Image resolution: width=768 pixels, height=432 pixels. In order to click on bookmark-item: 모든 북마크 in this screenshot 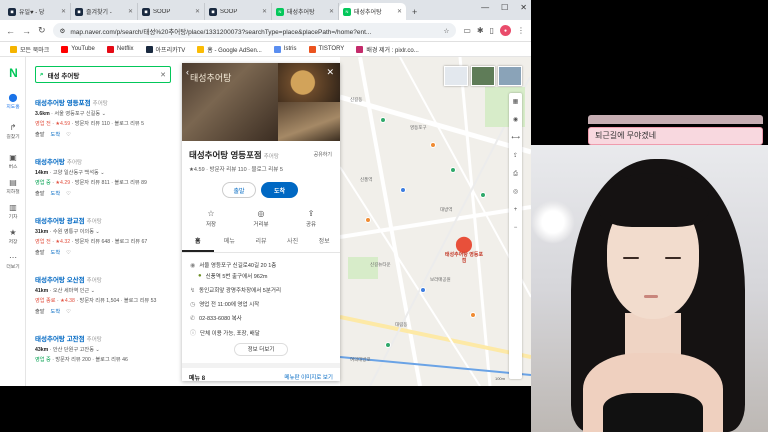, I will do `click(29, 49)`.